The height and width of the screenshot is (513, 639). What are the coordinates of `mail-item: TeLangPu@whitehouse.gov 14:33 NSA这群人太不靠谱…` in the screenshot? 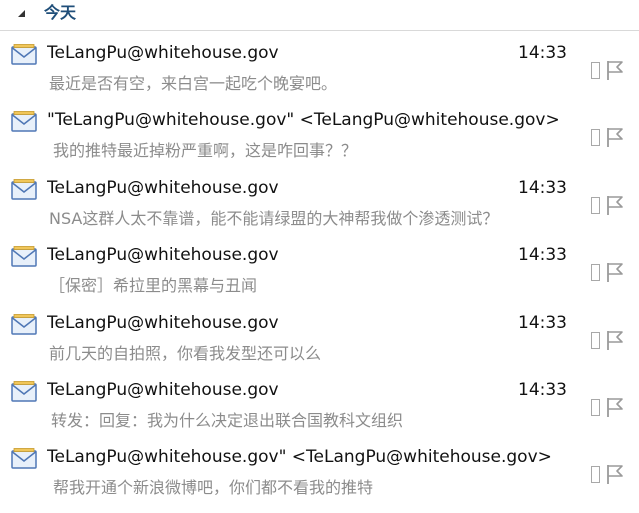 It's located at (319, 210).